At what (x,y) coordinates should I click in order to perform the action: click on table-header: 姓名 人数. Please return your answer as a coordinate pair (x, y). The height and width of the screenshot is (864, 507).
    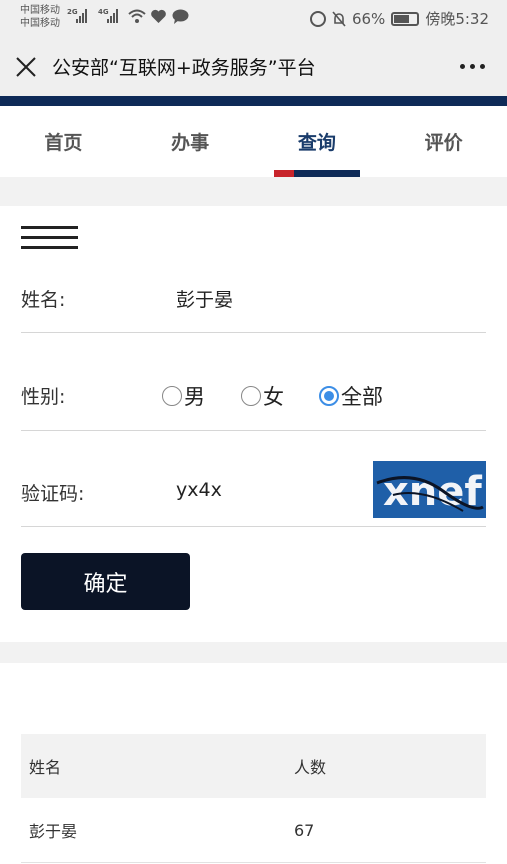
    Looking at the image, I should click on (253, 766).